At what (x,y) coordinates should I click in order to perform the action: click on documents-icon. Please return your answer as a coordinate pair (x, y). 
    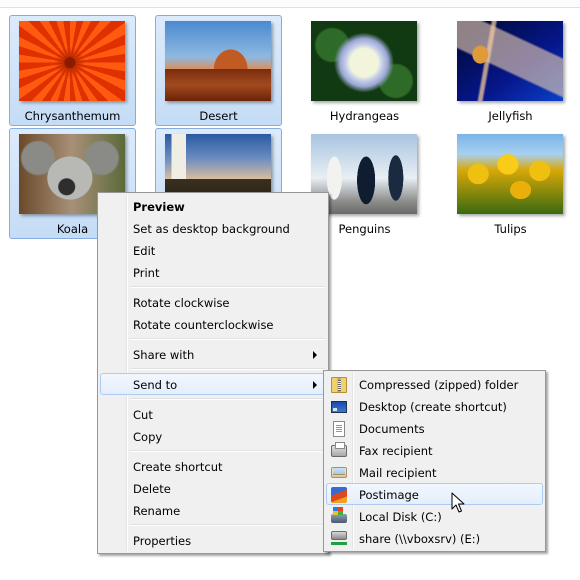
    Looking at the image, I should click on (339, 429).